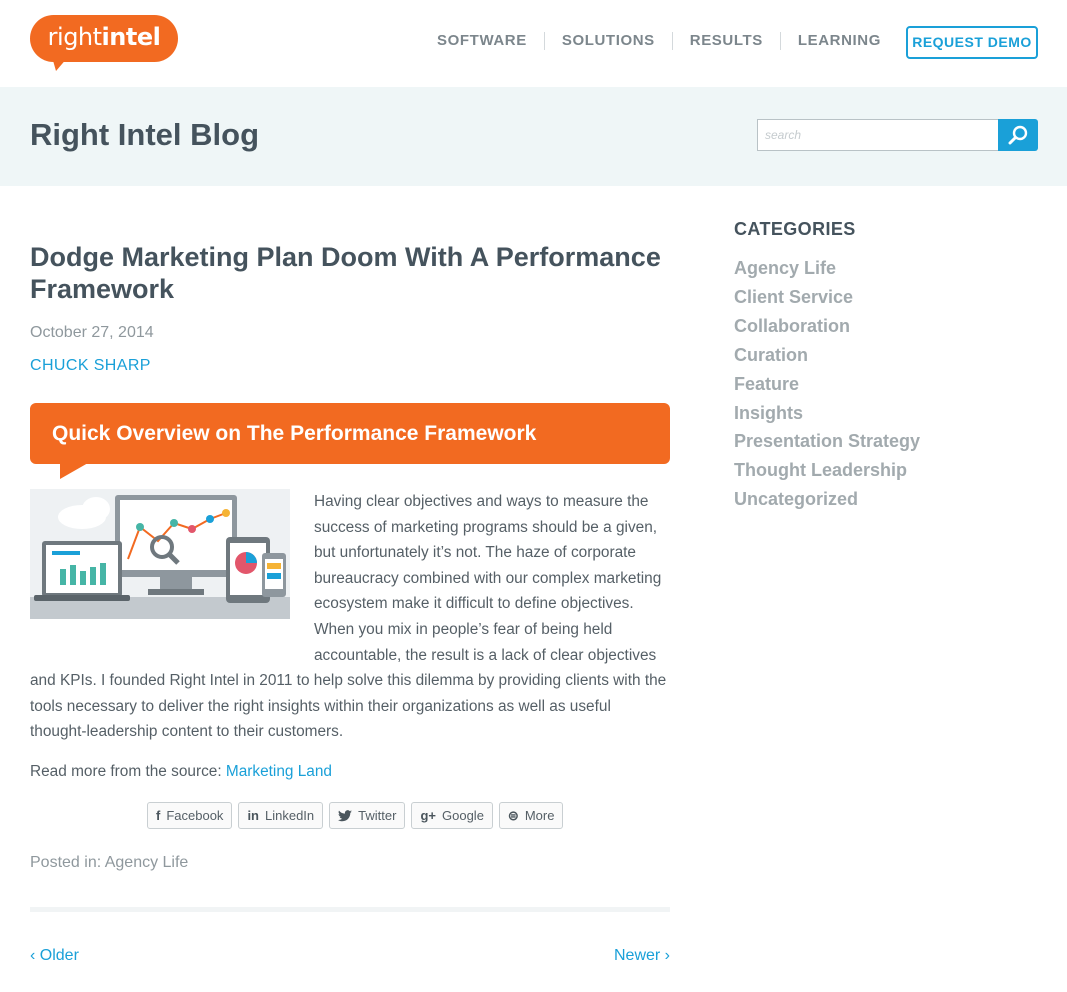 The image size is (1067, 992). I want to click on post-author-link: CHUCK SHARP, so click(90, 366).